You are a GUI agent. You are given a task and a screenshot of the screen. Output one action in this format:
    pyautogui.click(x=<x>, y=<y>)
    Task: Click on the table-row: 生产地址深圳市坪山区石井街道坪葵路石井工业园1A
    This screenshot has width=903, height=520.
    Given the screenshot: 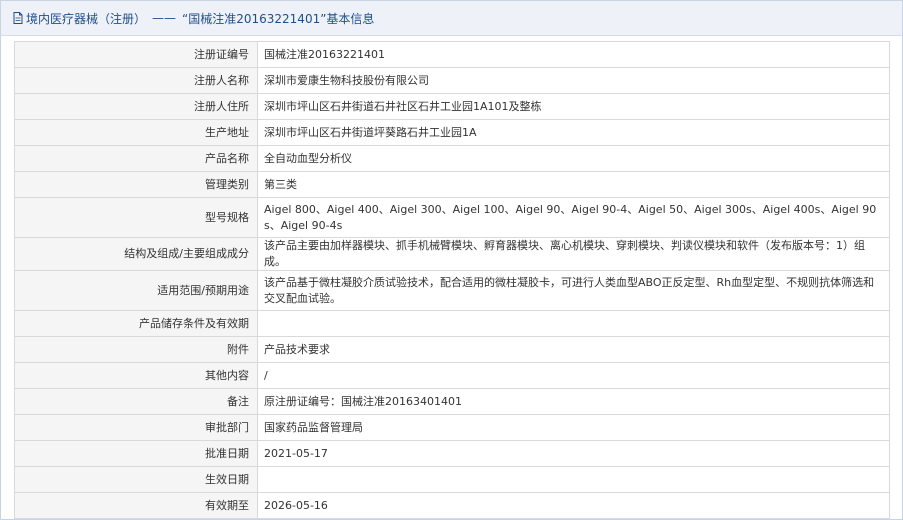 What is the action you would take?
    pyautogui.click(x=452, y=133)
    